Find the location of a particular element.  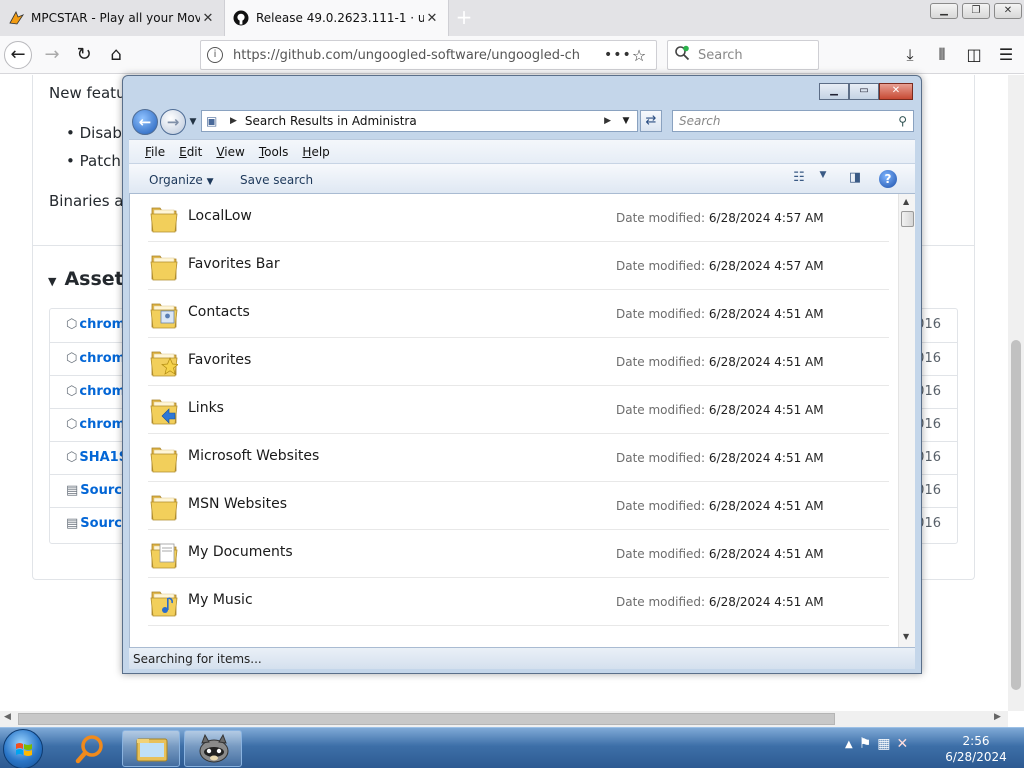

file-list-item: Links Date modified: 6/28/2024 4:51 AM is located at coordinates (518, 410).